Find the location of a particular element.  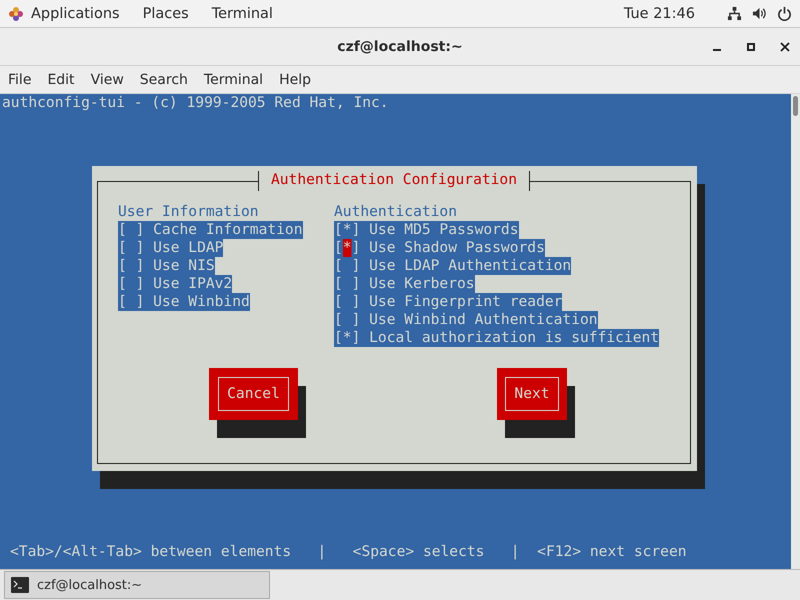

checkbox-label: Use Winbind is located at coordinates (197, 302).